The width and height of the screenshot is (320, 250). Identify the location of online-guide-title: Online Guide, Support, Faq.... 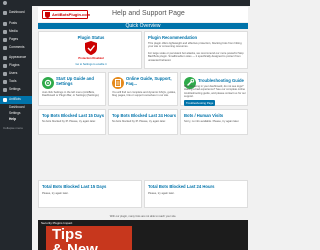
(149, 81).